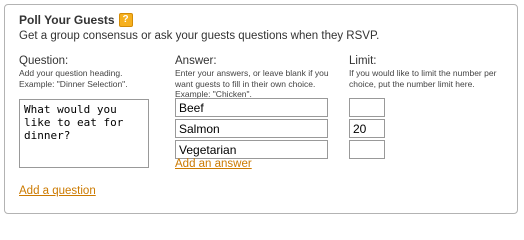 This screenshot has width=524, height=240. What do you see at coordinates (196, 61) in the screenshot?
I see `answer-column-label: Answer:` at bounding box center [196, 61].